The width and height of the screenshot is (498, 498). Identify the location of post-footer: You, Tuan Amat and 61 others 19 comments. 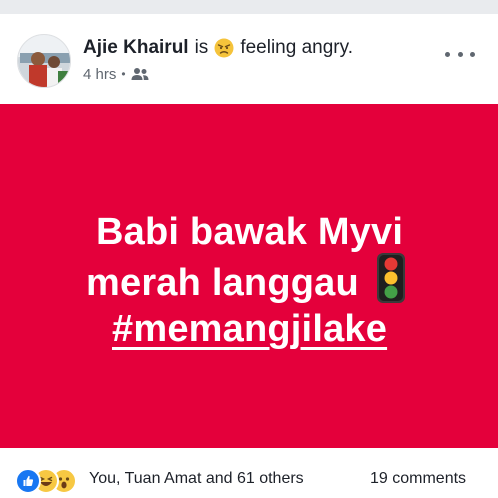
(249, 473).